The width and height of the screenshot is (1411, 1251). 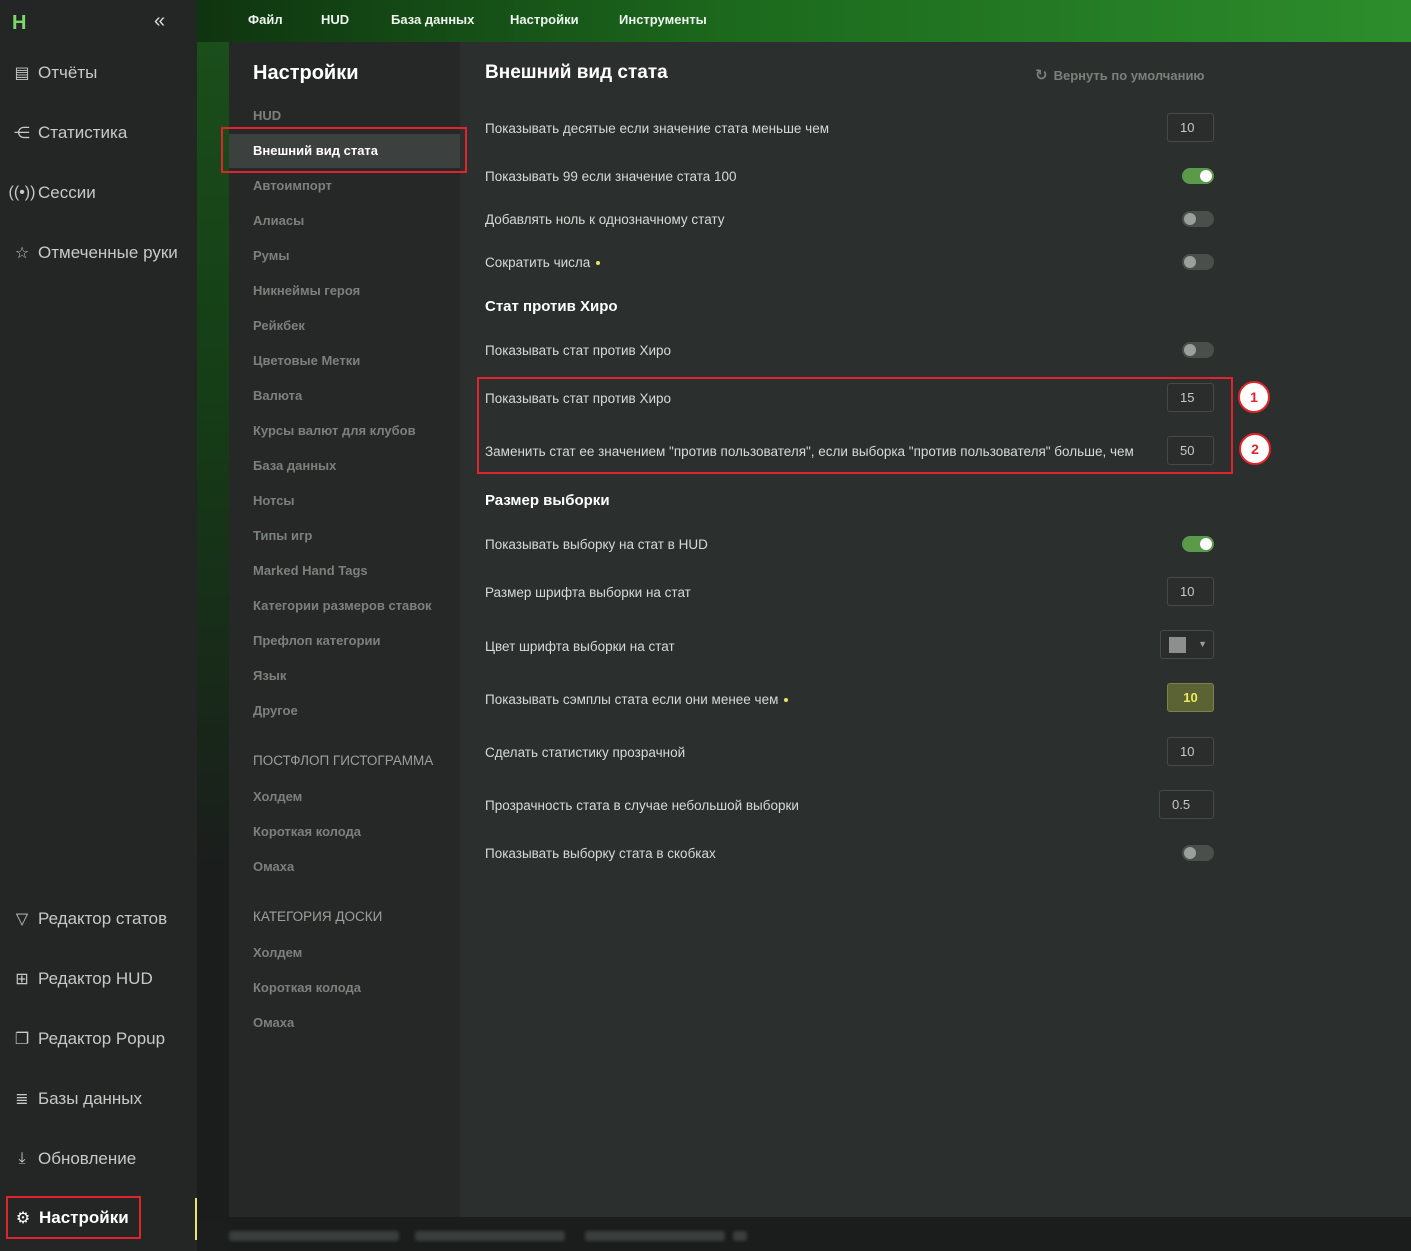 What do you see at coordinates (1202, 644) in the screenshot?
I see `chevron-down-icon: ▼` at bounding box center [1202, 644].